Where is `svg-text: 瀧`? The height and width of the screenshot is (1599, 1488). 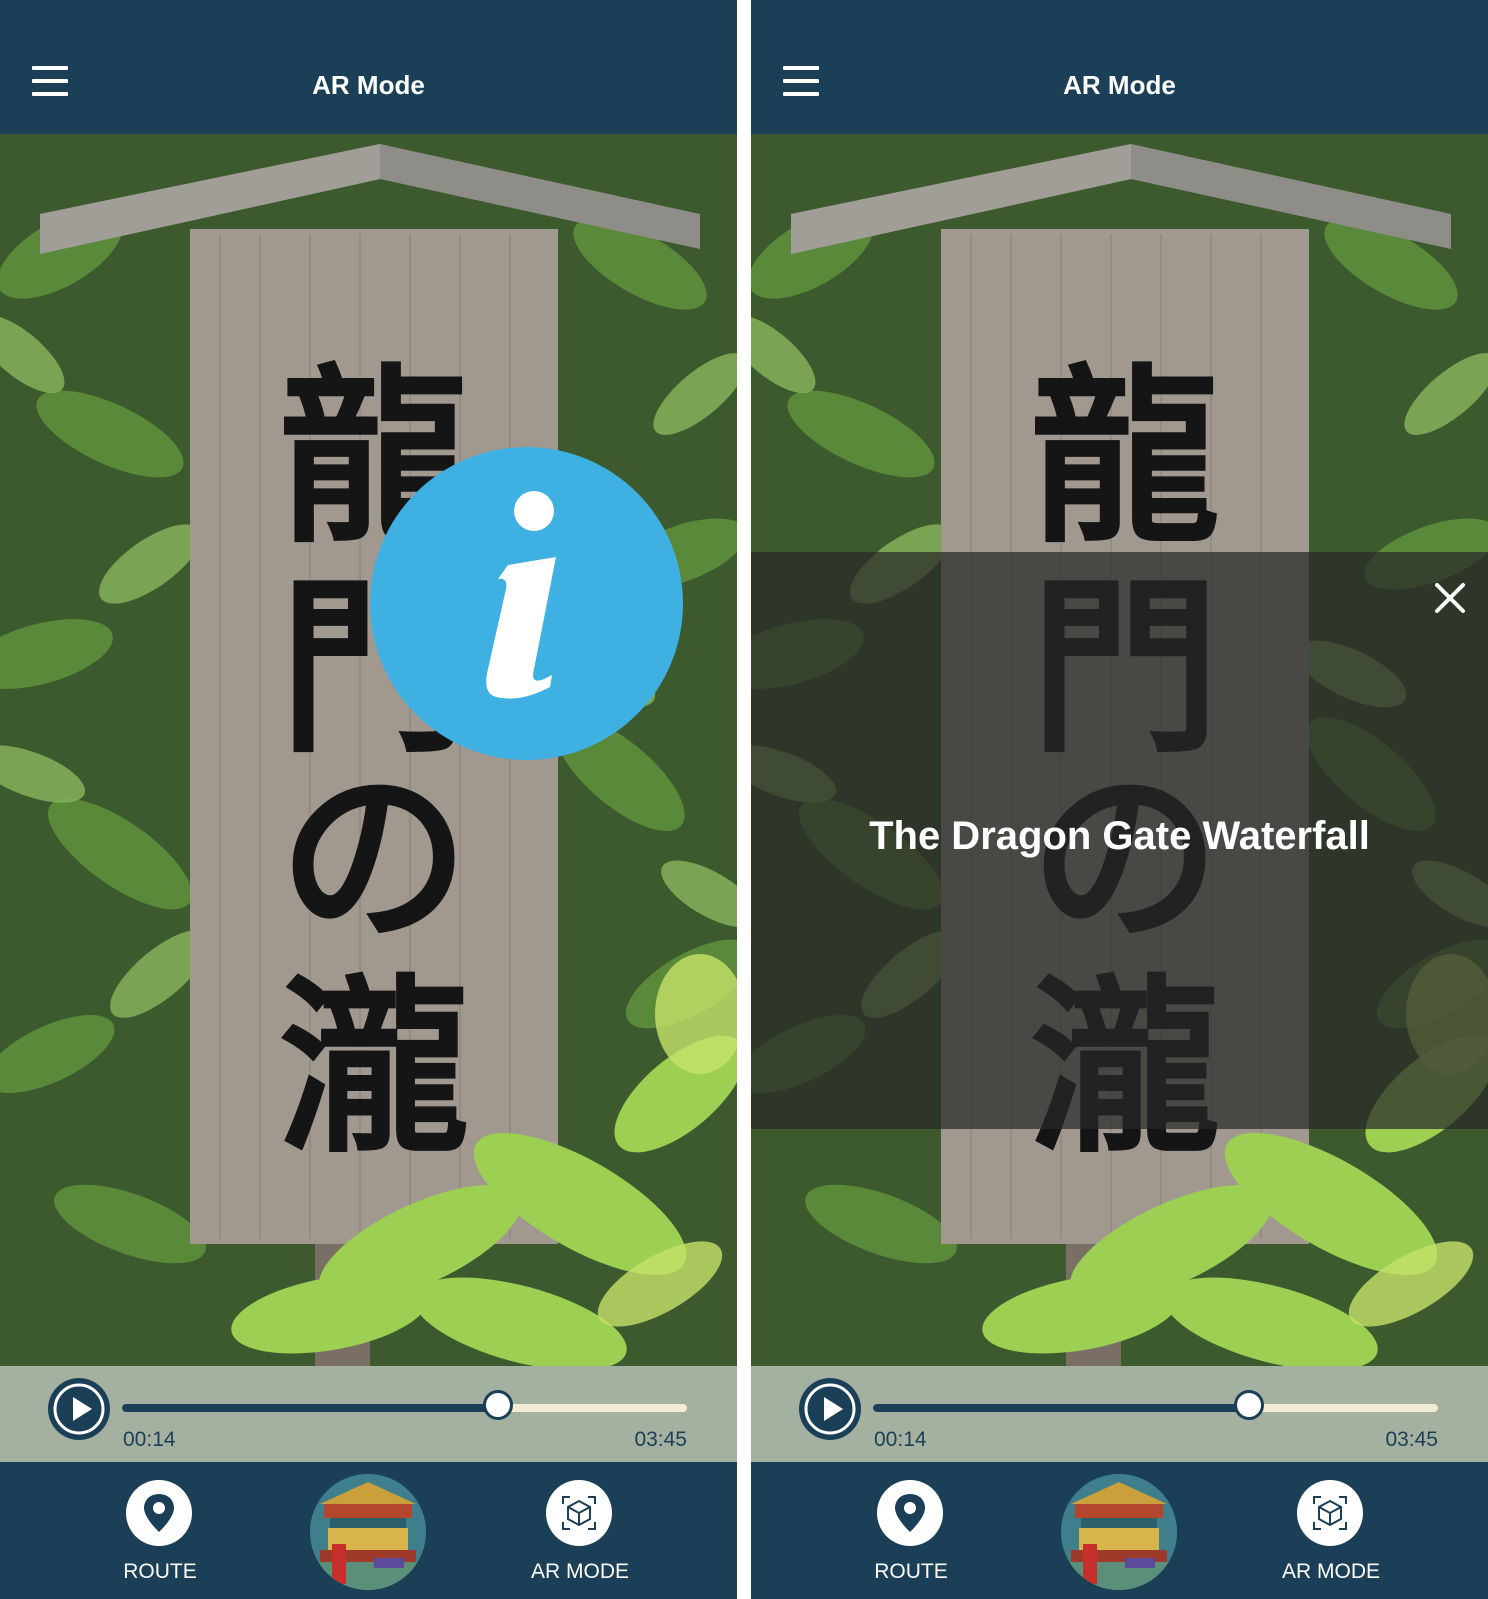
svg-text: 瀧 is located at coordinates (374, 1068).